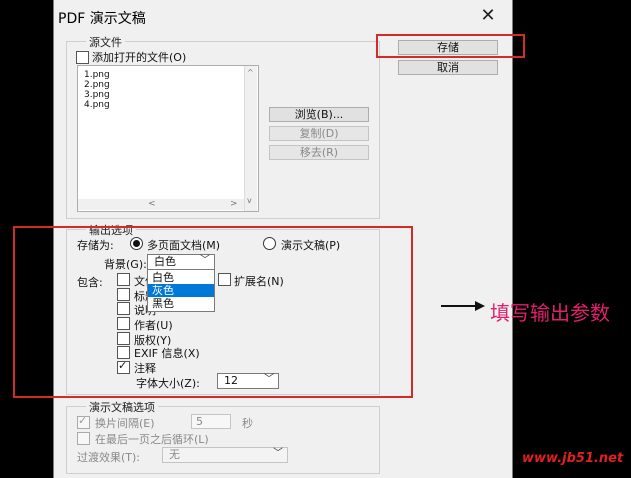  What do you see at coordinates (102, 19) in the screenshot?
I see `dialog-title: PDF 演示文稿` at bounding box center [102, 19].